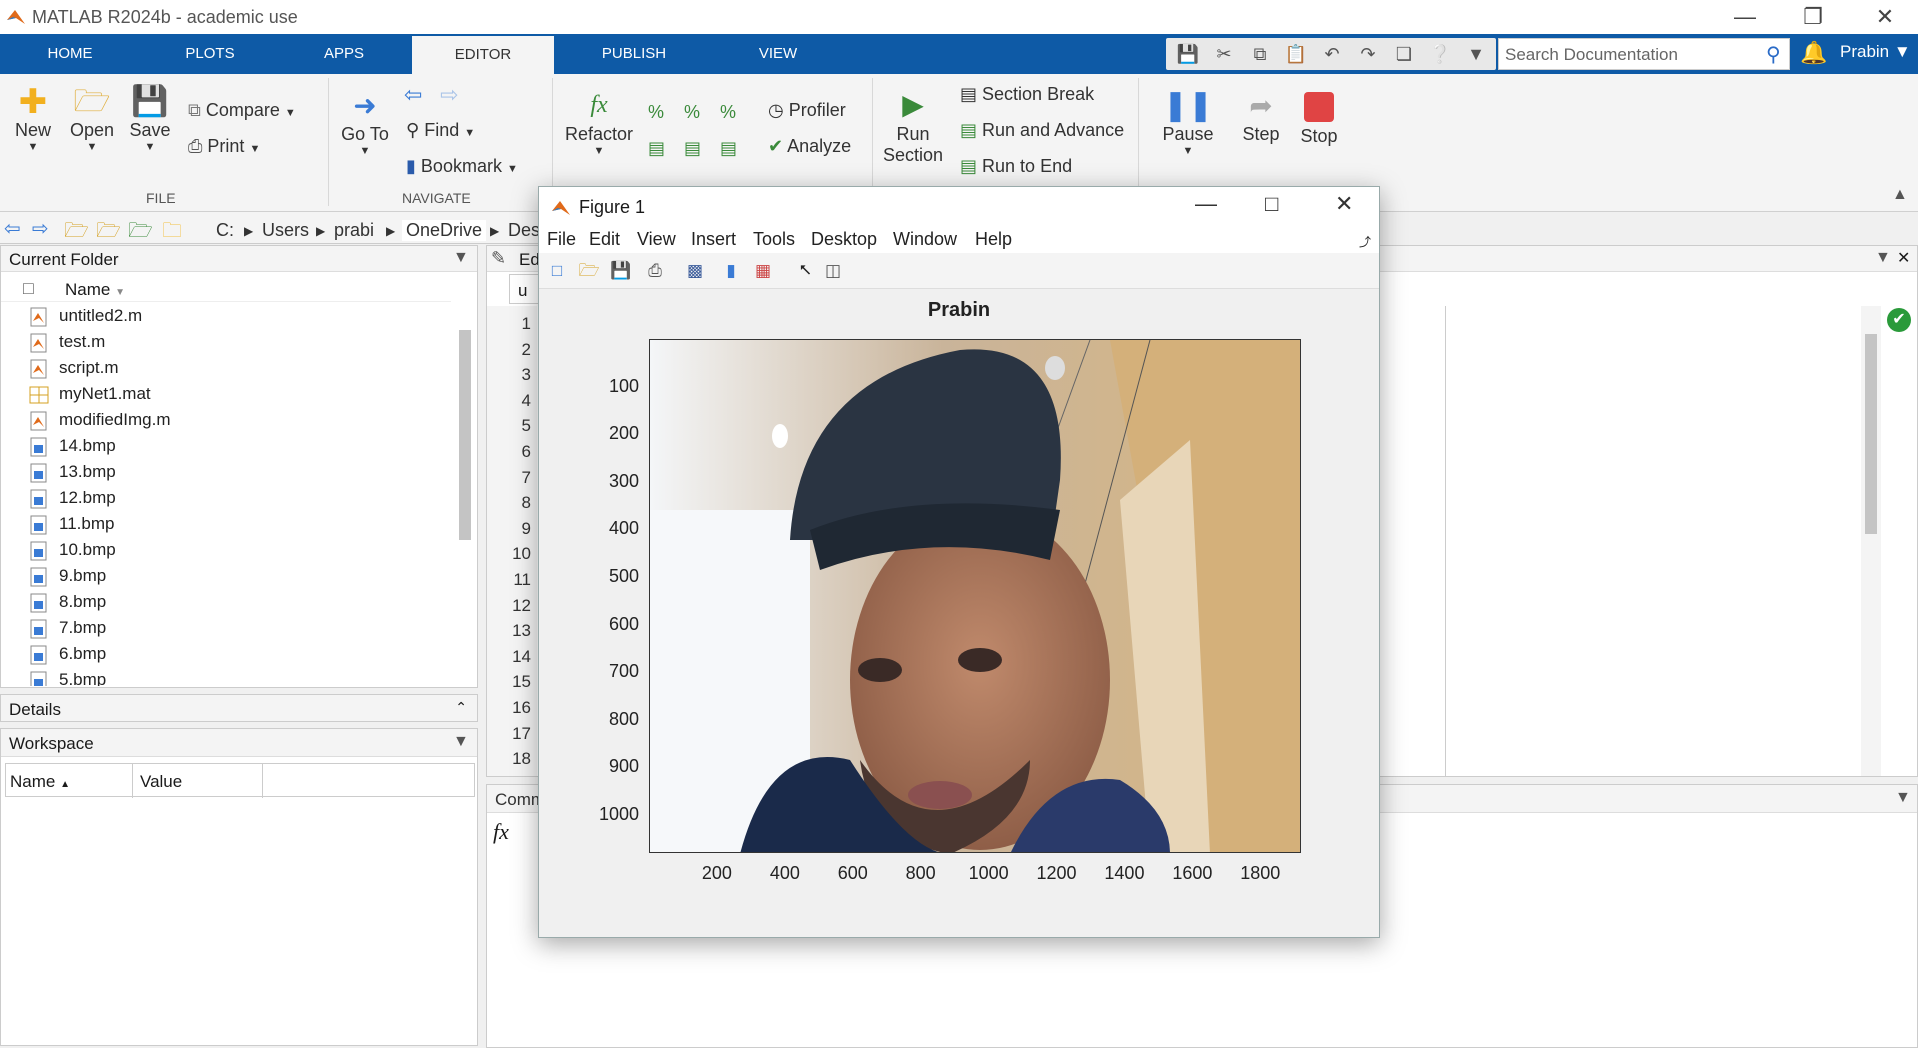 The image size is (1918, 1048). I want to click on forward-icon: ⇨, so click(40, 228).